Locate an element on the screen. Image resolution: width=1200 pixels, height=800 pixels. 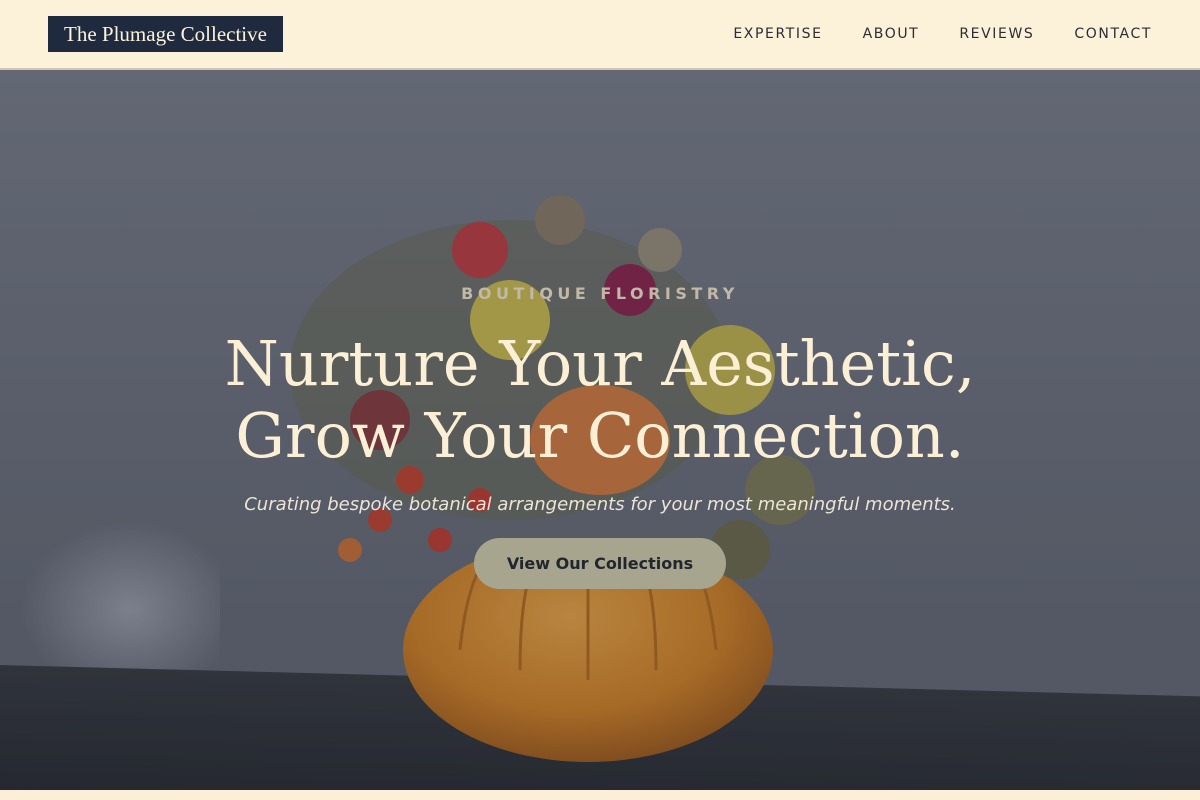
site-logo: The Plumage Collective is located at coordinates (165, 34).